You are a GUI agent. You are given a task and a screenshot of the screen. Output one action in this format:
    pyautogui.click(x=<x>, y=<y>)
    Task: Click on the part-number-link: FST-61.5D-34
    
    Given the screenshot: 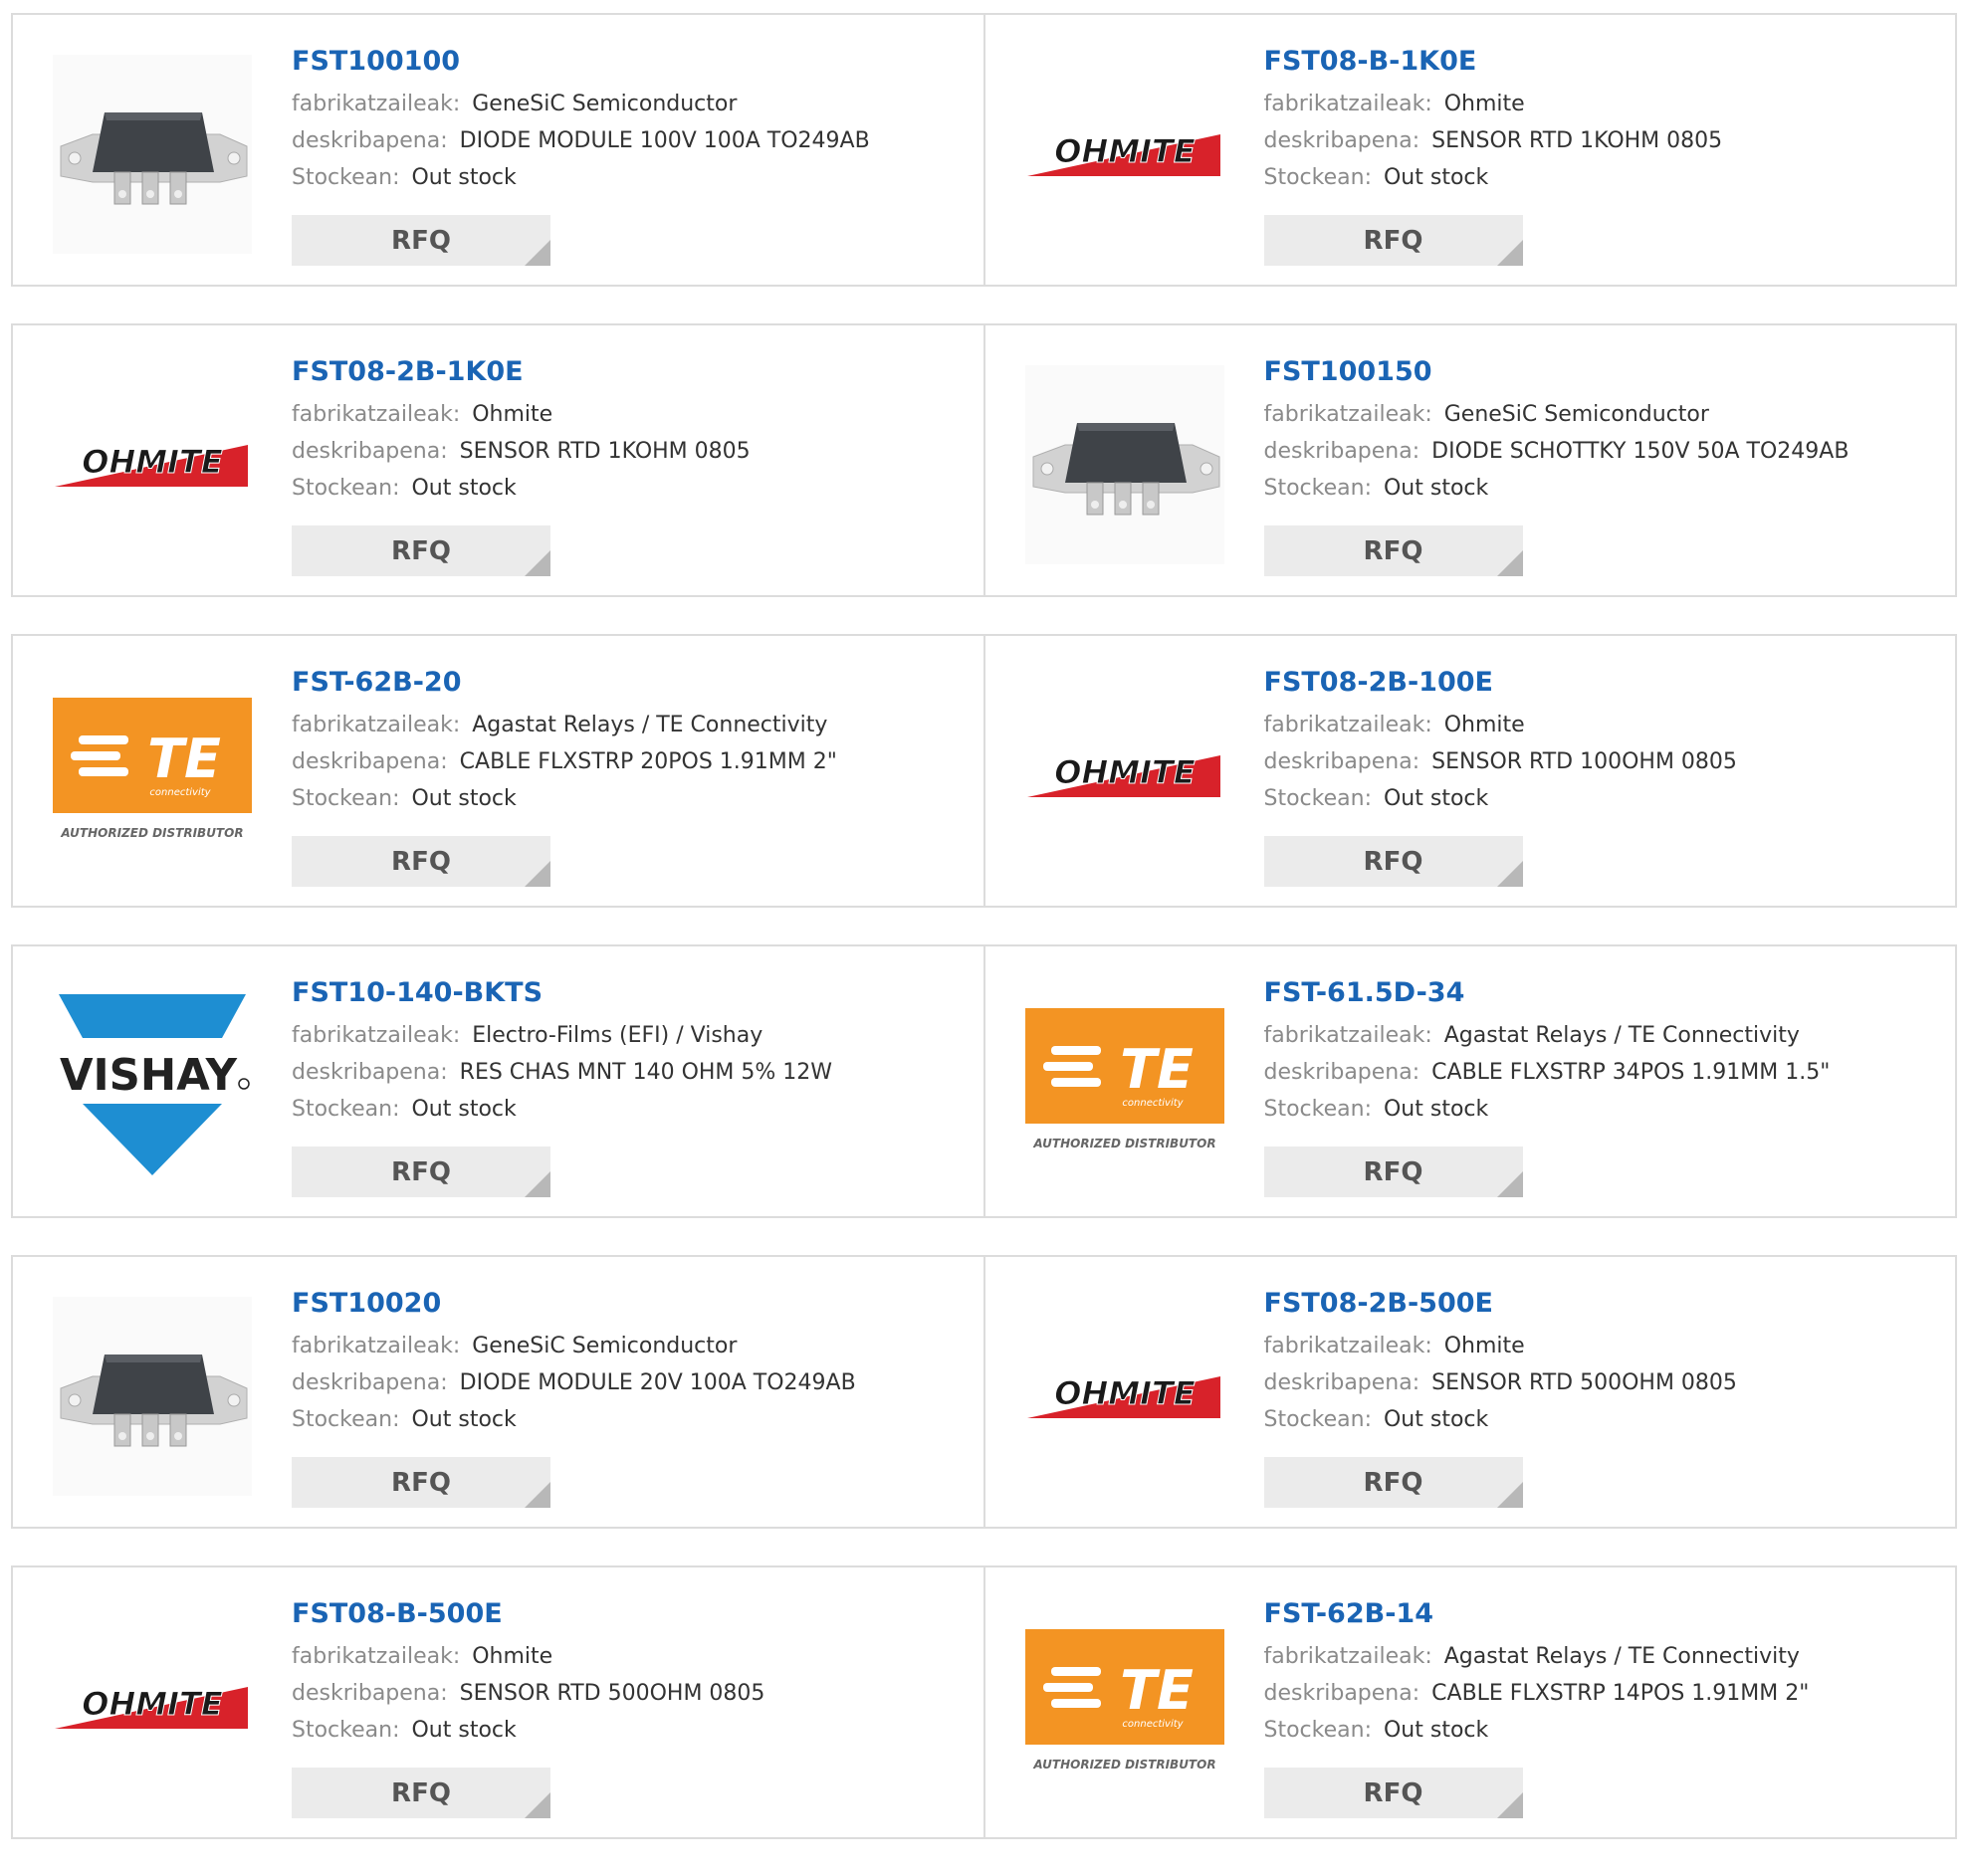 What is the action you would take?
    pyautogui.click(x=1600, y=993)
    